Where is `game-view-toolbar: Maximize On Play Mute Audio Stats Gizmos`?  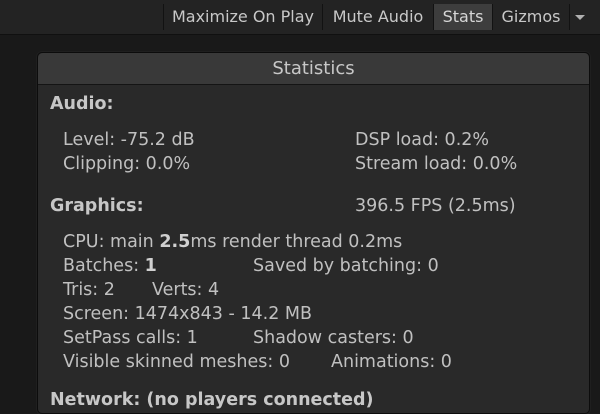 game-view-toolbar: Maximize On Play Mute Audio Stats Gizmos is located at coordinates (300, 17).